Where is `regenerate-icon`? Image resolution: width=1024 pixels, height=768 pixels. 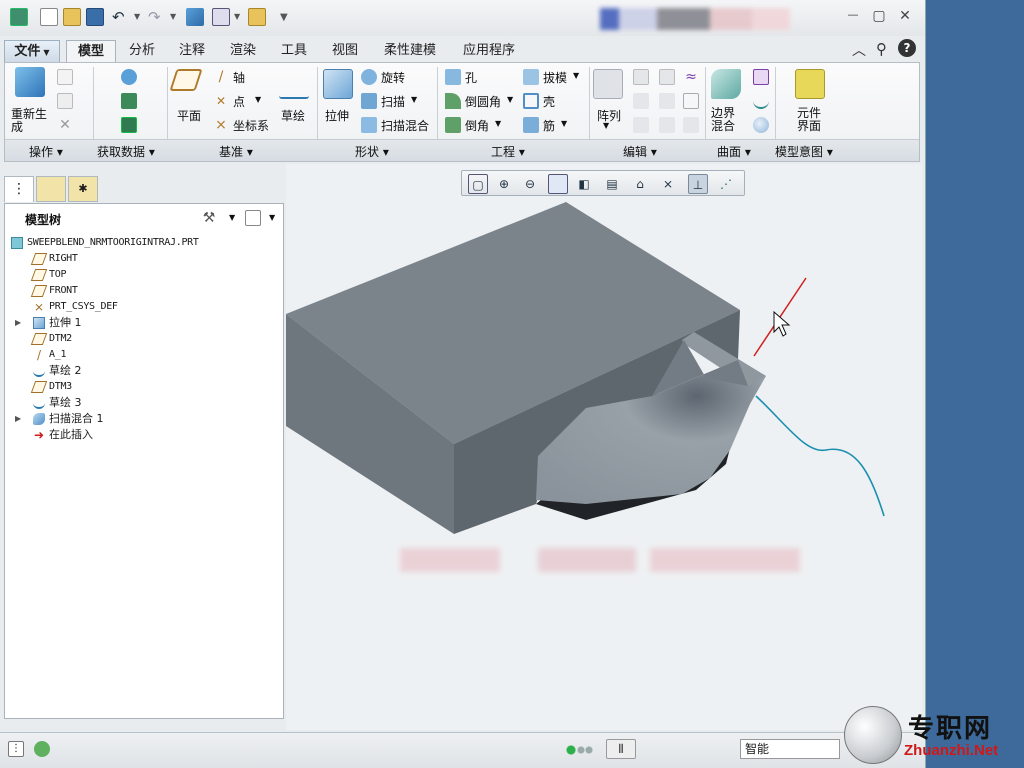
regenerate-icon is located at coordinates (30, 82).